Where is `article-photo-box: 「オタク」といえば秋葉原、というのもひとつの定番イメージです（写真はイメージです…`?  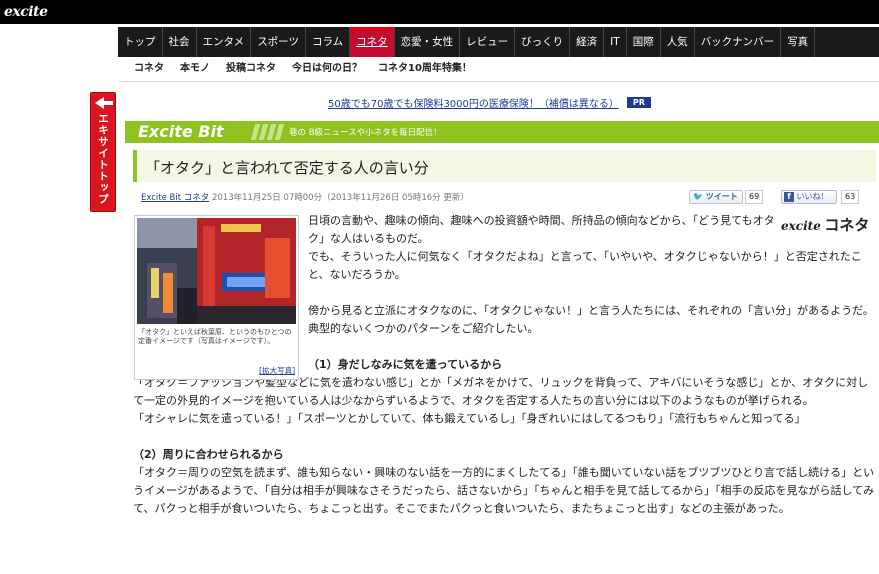 article-photo-box: 「オタク」といえば秋葉原、というのもひとつの定番イメージです（写真はイメージです… is located at coordinates (216, 297).